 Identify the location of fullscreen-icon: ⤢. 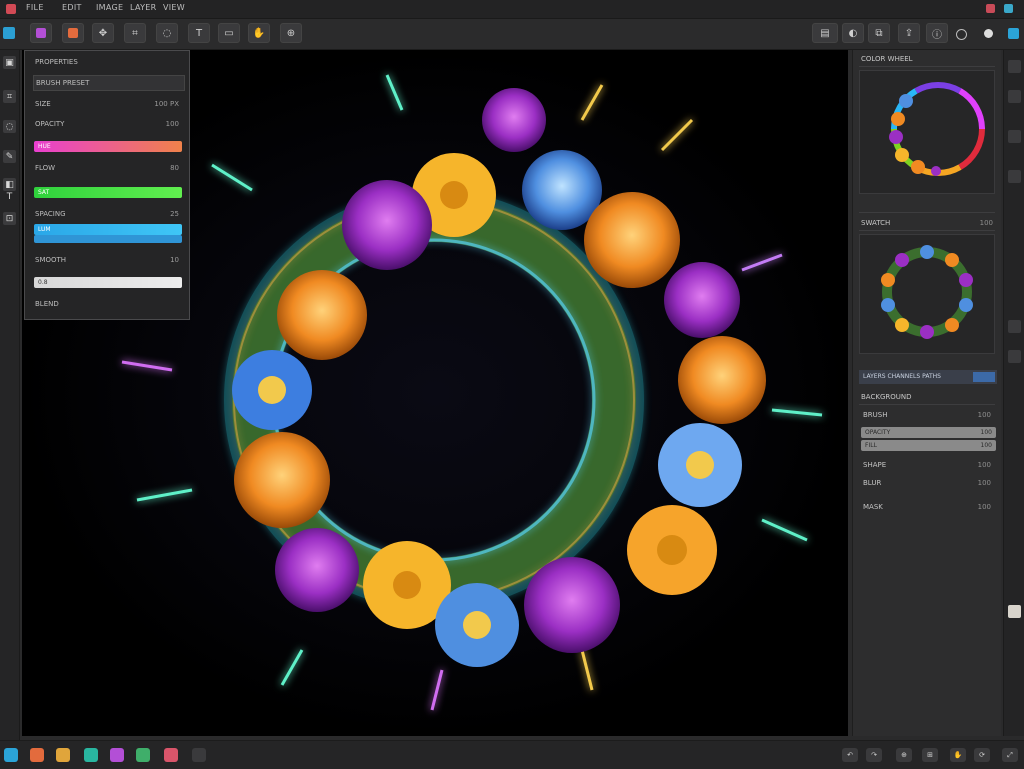
(1010, 755).